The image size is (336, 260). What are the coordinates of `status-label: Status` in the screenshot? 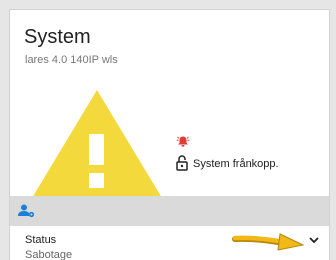 It's located at (41, 240).